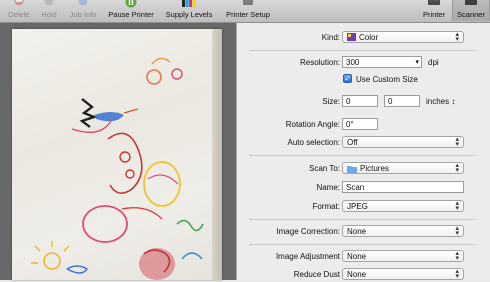 The image size is (490, 282). Describe the element at coordinates (357, 206) in the screenshot. I see `format-value: JPEG` at that location.